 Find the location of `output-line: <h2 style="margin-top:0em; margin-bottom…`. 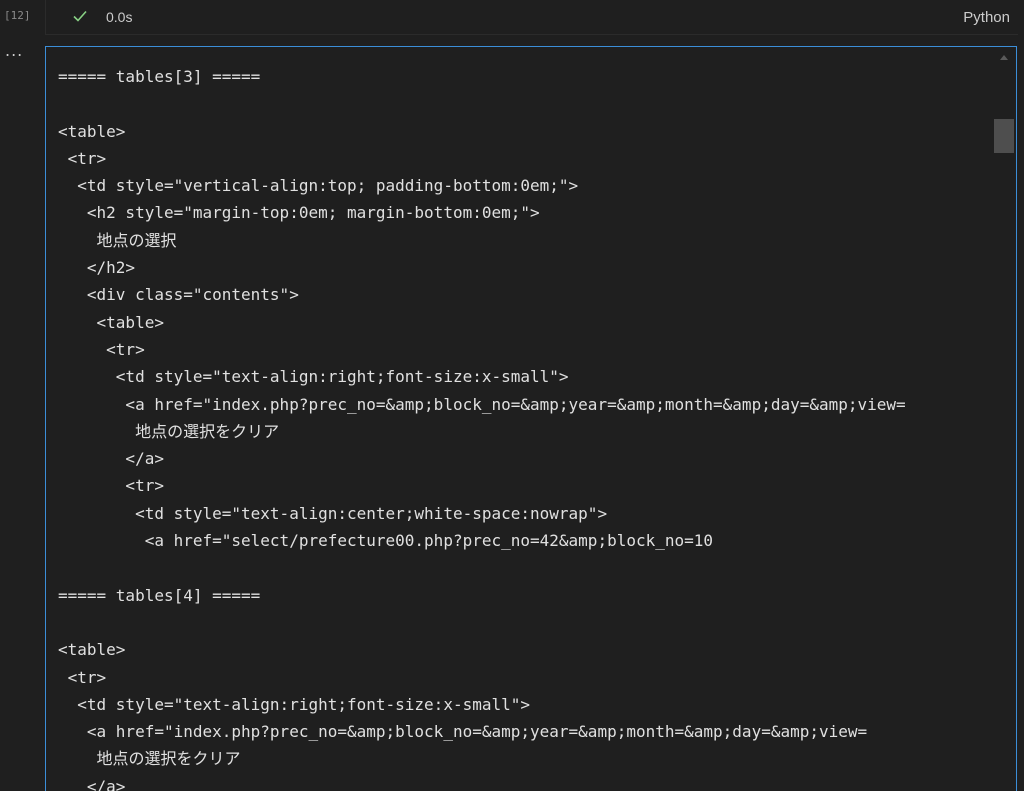

output-line: <h2 style="margin-top:0em; margin-bottom… is located at coordinates (299, 213).